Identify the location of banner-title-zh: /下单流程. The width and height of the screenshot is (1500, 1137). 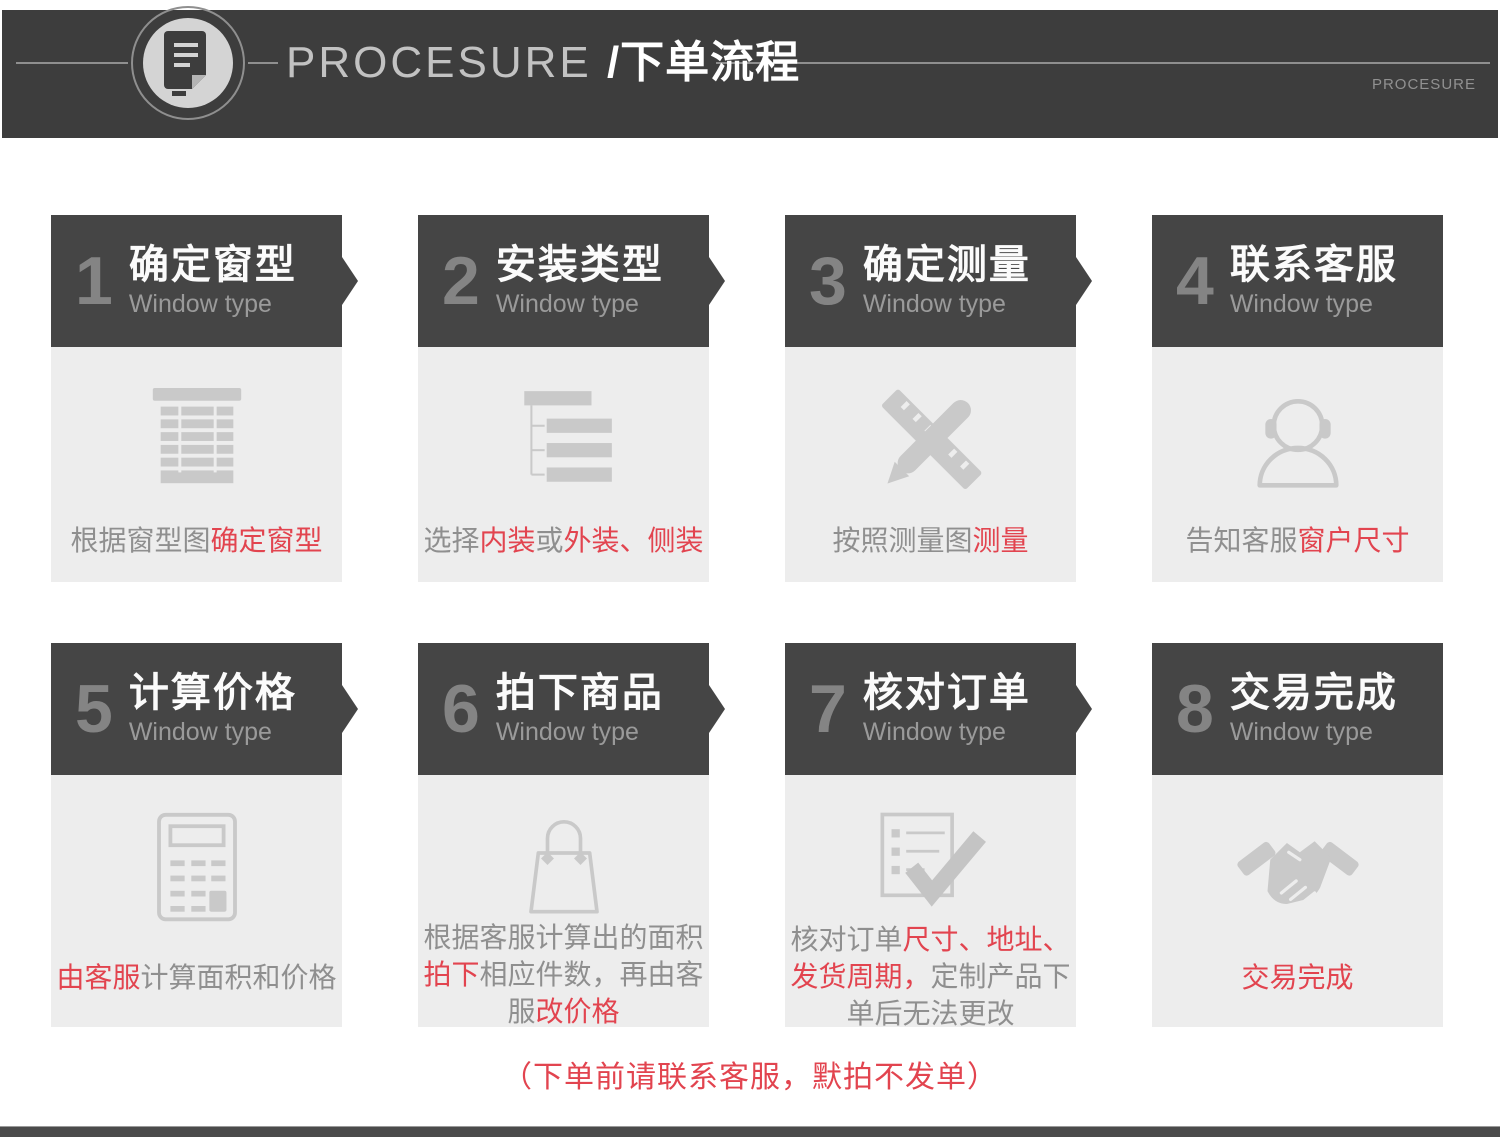
(703, 62).